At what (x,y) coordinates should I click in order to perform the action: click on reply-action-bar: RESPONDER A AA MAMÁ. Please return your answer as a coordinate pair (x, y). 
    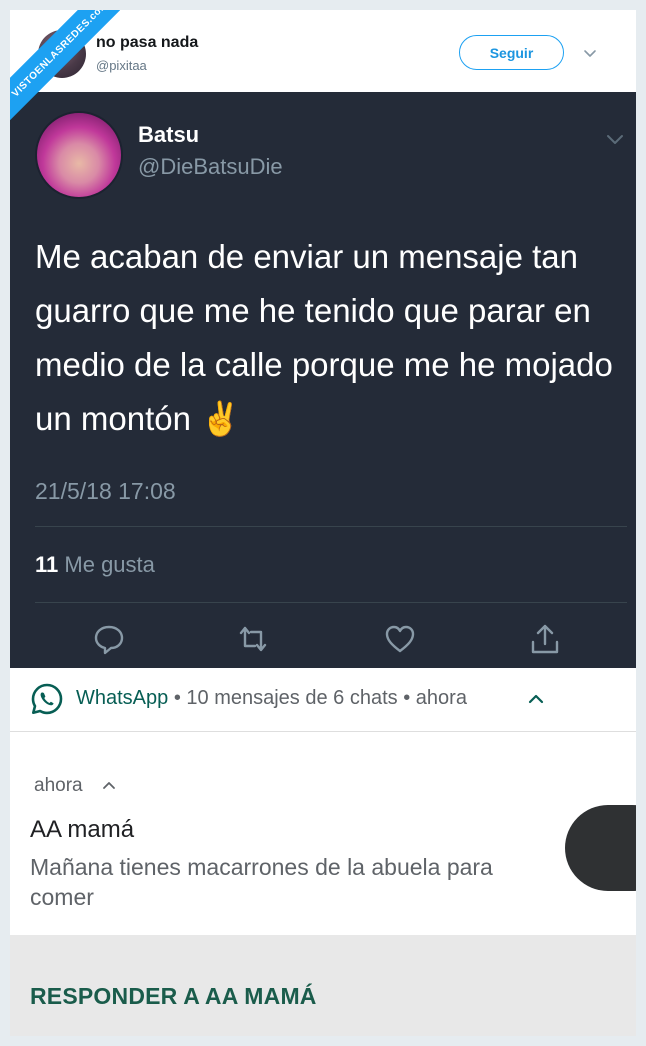
    Looking at the image, I should click on (323, 985).